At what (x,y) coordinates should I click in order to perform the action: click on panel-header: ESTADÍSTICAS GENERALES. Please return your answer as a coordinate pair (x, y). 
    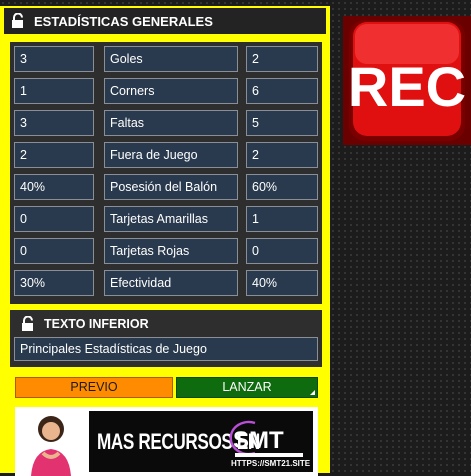
    Looking at the image, I should click on (165, 21).